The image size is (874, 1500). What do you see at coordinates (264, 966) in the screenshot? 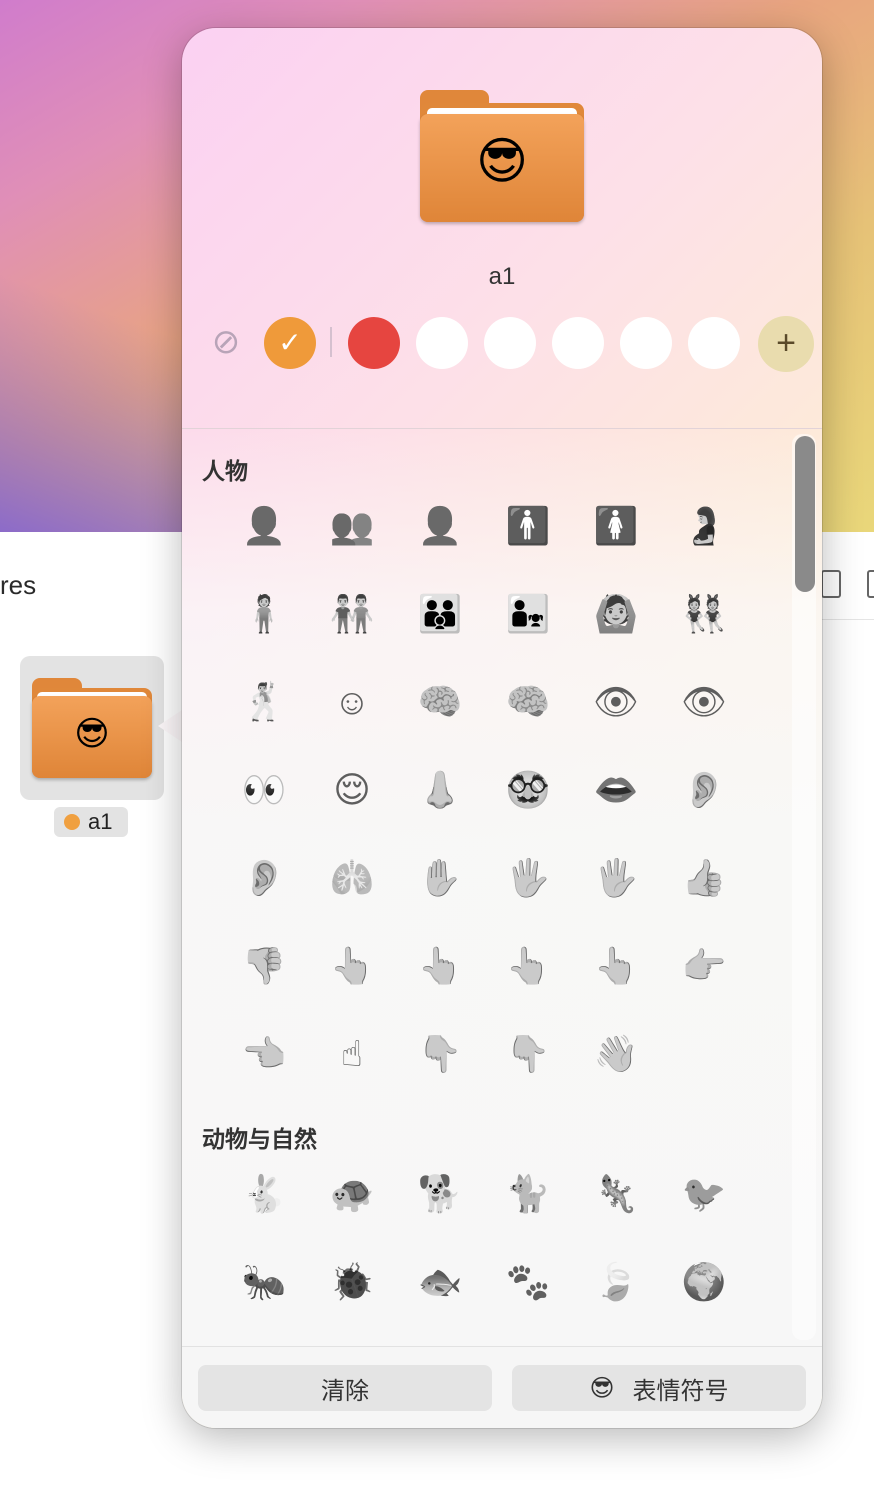
I see `symbol-cell: 👎` at bounding box center [264, 966].